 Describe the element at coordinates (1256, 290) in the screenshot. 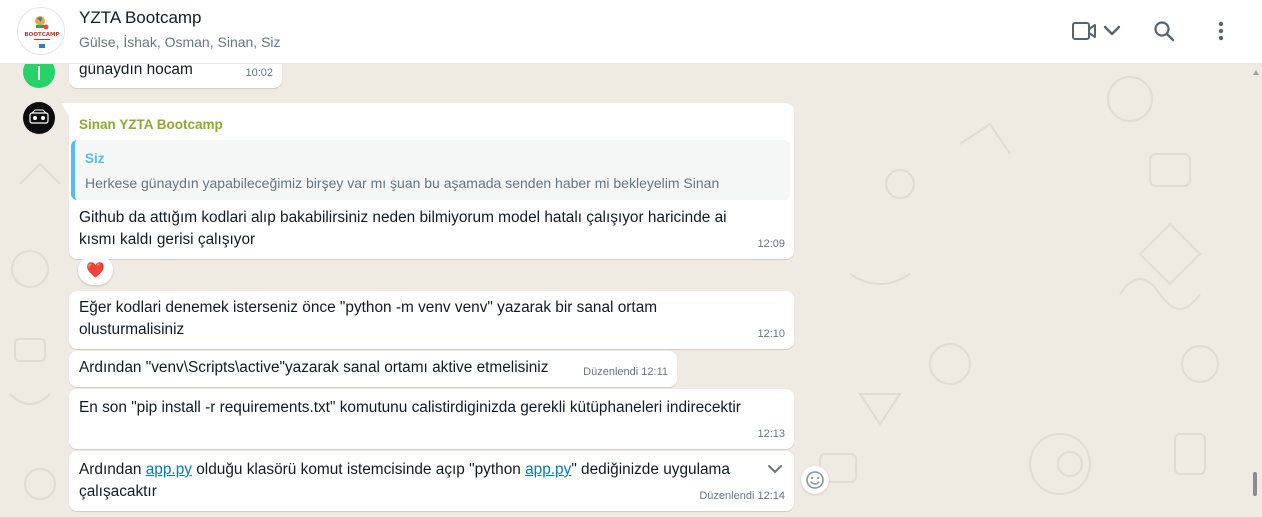

I see `chat-scrollbar` at that location.